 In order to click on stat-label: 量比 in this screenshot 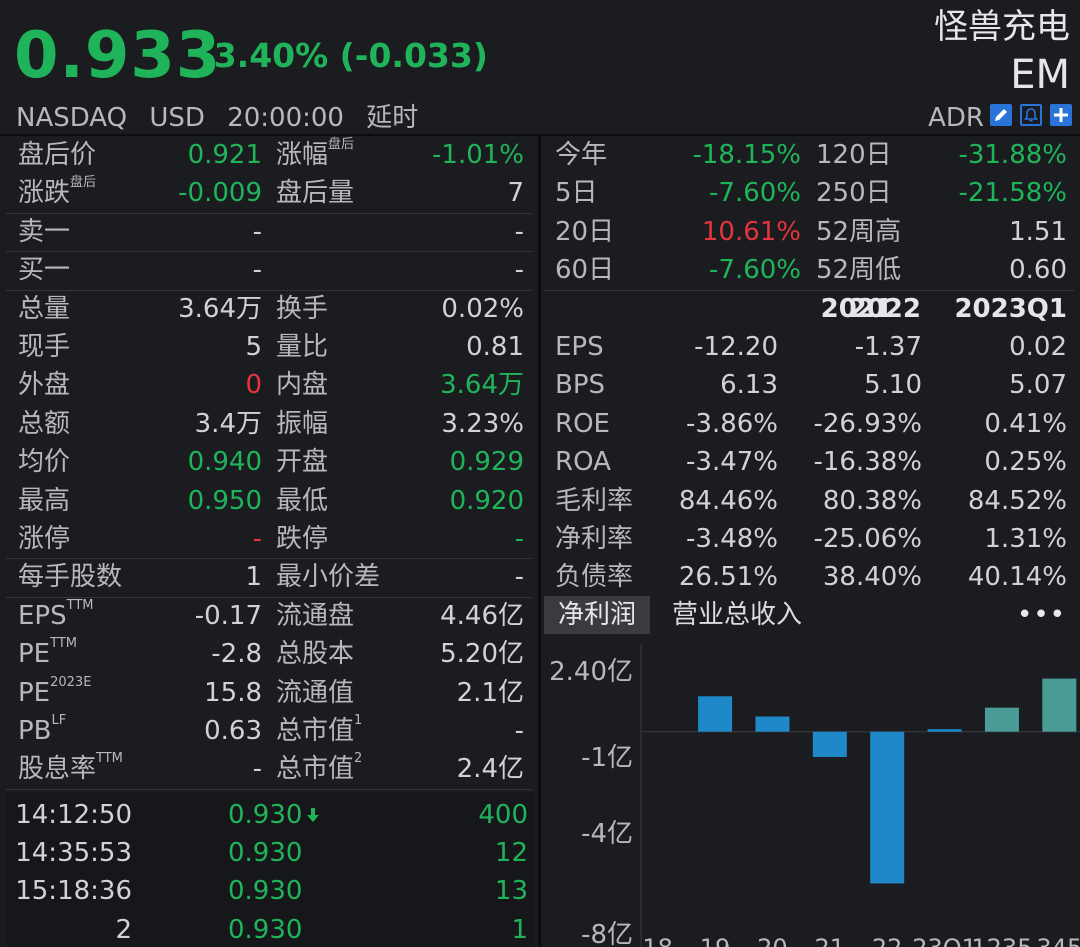, I will do `click(302, 347)`.